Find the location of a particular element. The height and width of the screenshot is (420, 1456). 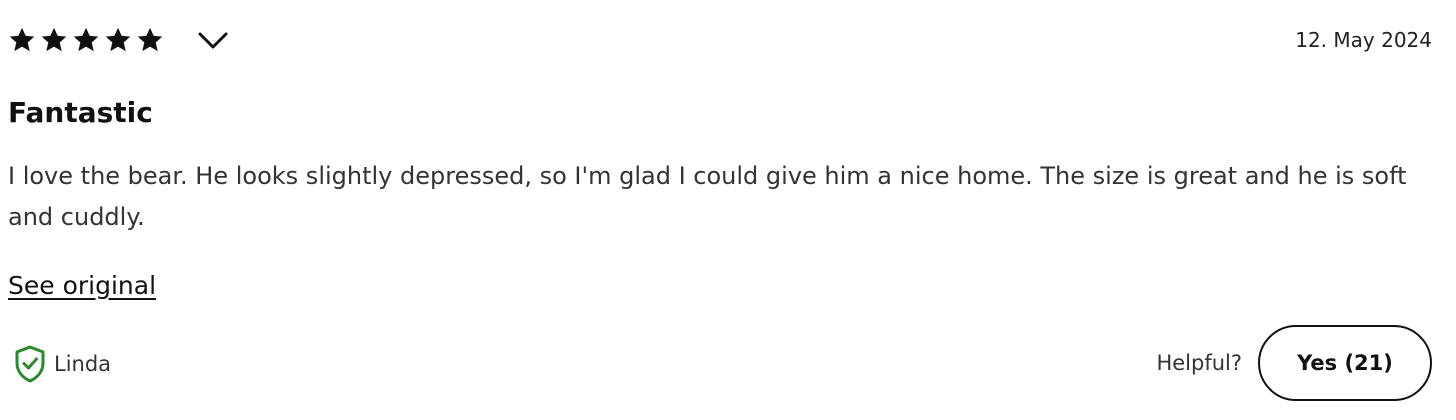

author-name: Linda is located at coordinates (83, 364).